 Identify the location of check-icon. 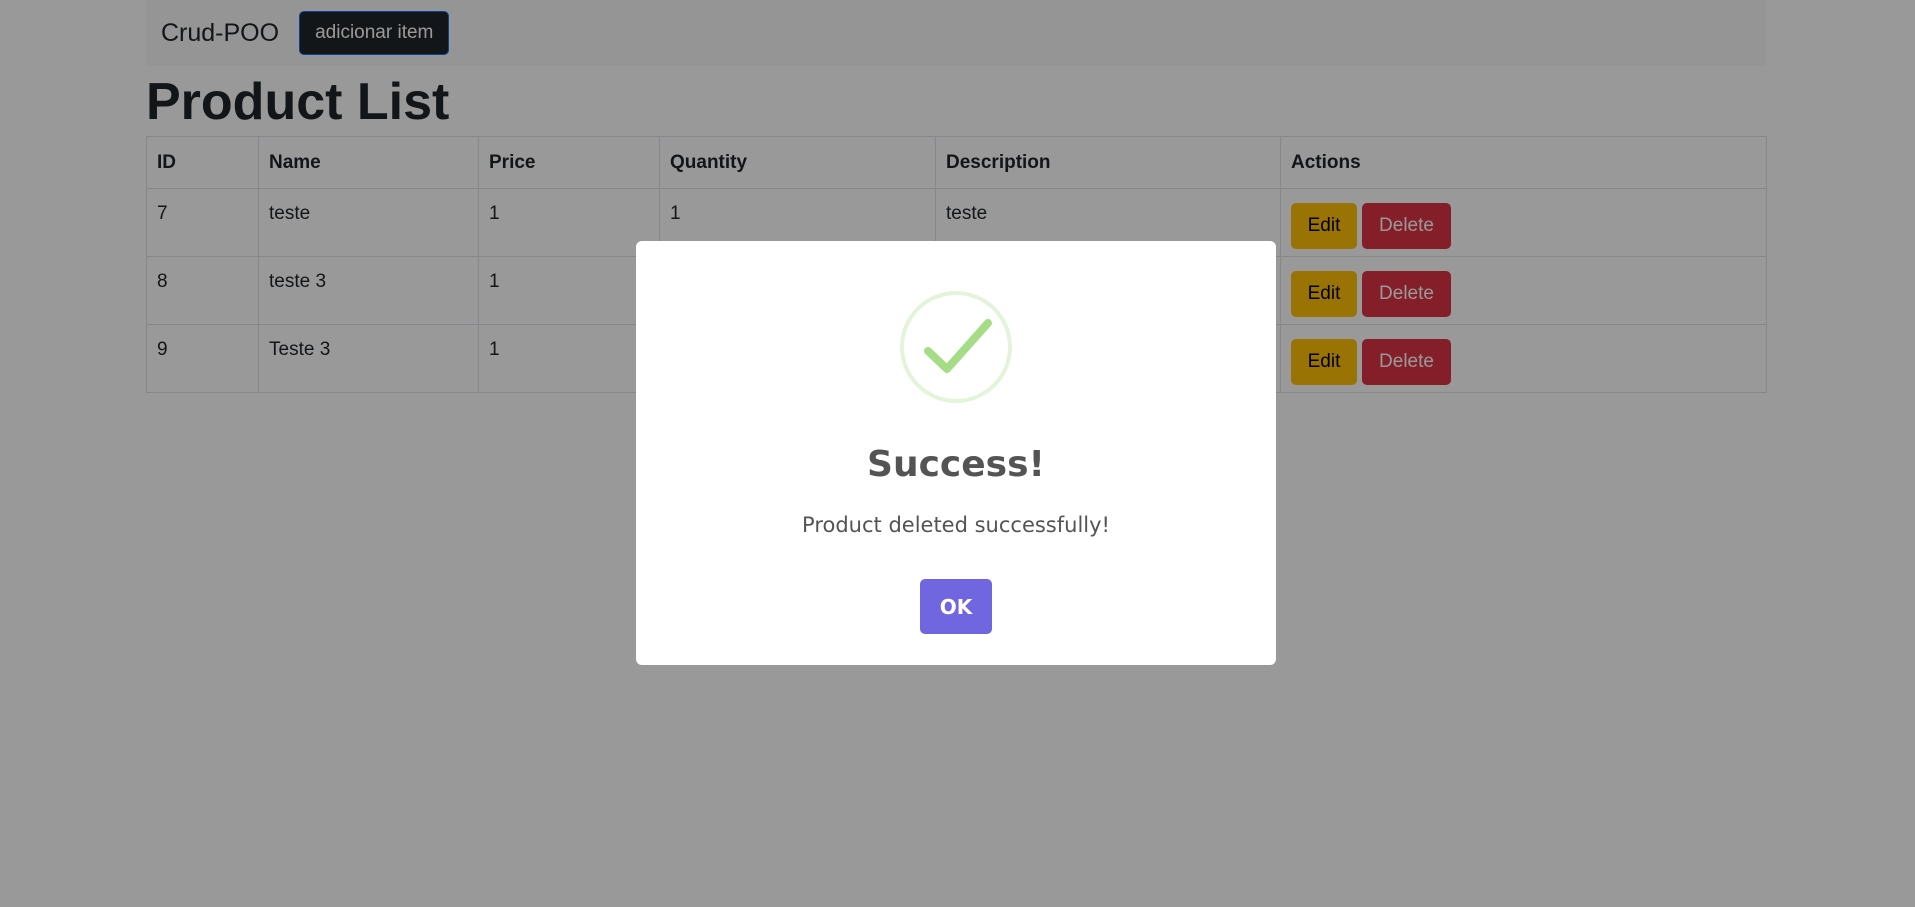
(956, 347).